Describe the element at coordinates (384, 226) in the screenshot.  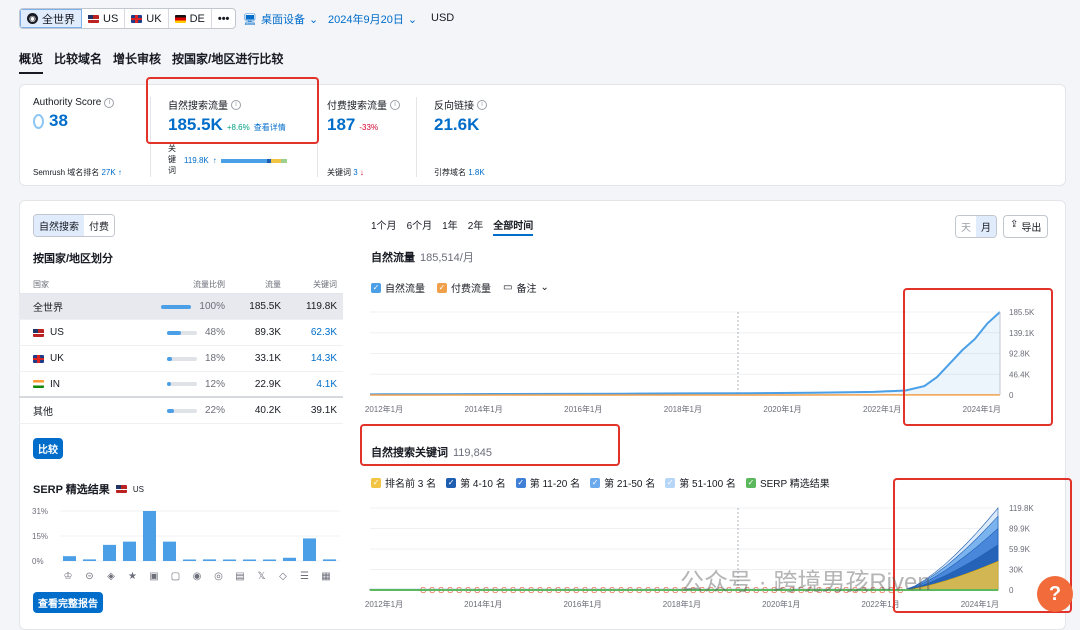
I see `range-1m: 1个月` at that location.